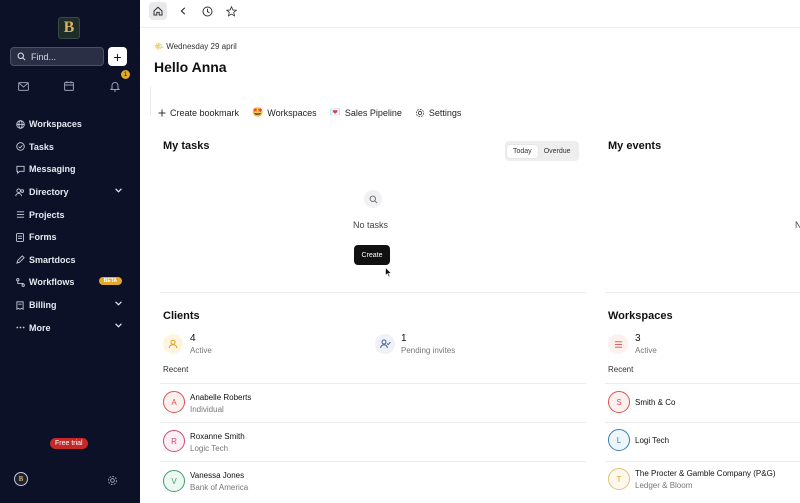 This screenshot has width=800, height=503. What do you see at coordinates (174, 402) in the screenshot?
I see `avatar: A` at bounding box center [174, 402].